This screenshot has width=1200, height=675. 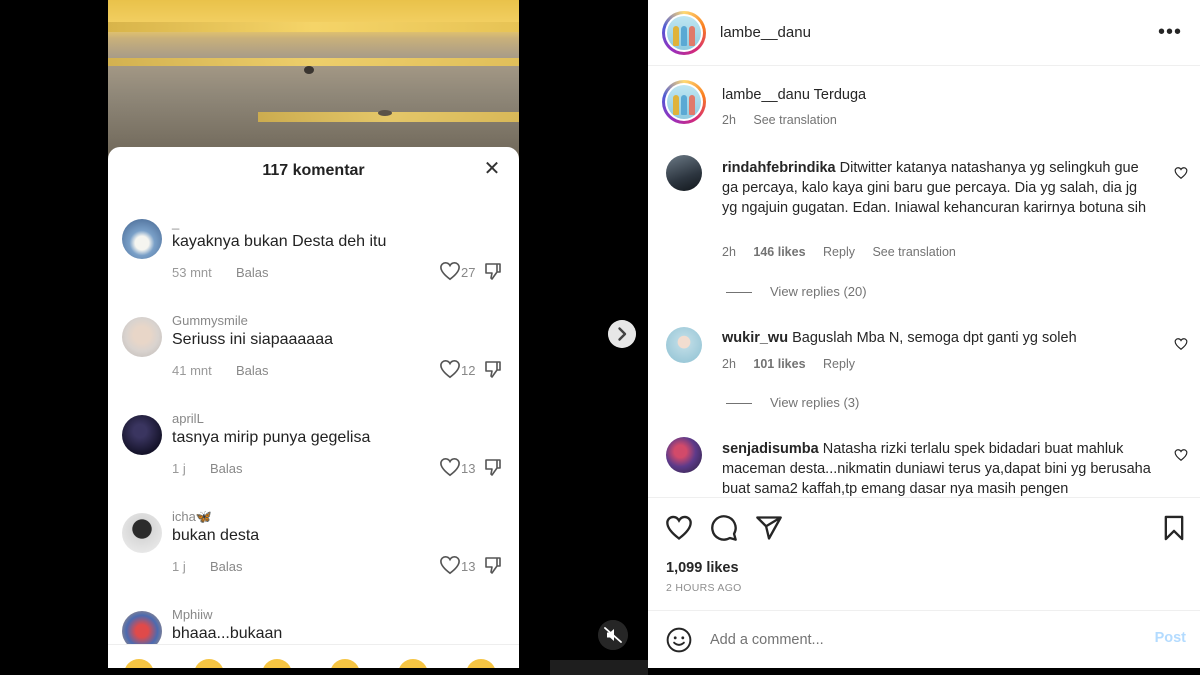 I want to click on tiktok-comment: Mphiiw bhaaa...bukaan, so click(x=313, y=629).